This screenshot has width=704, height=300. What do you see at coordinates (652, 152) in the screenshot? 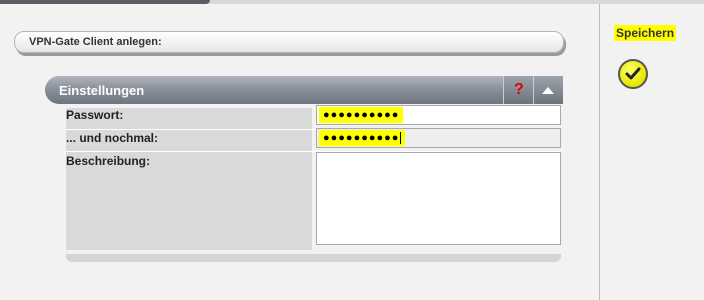
I see `right-panel: Speichern` at bounding box center [652, 152].